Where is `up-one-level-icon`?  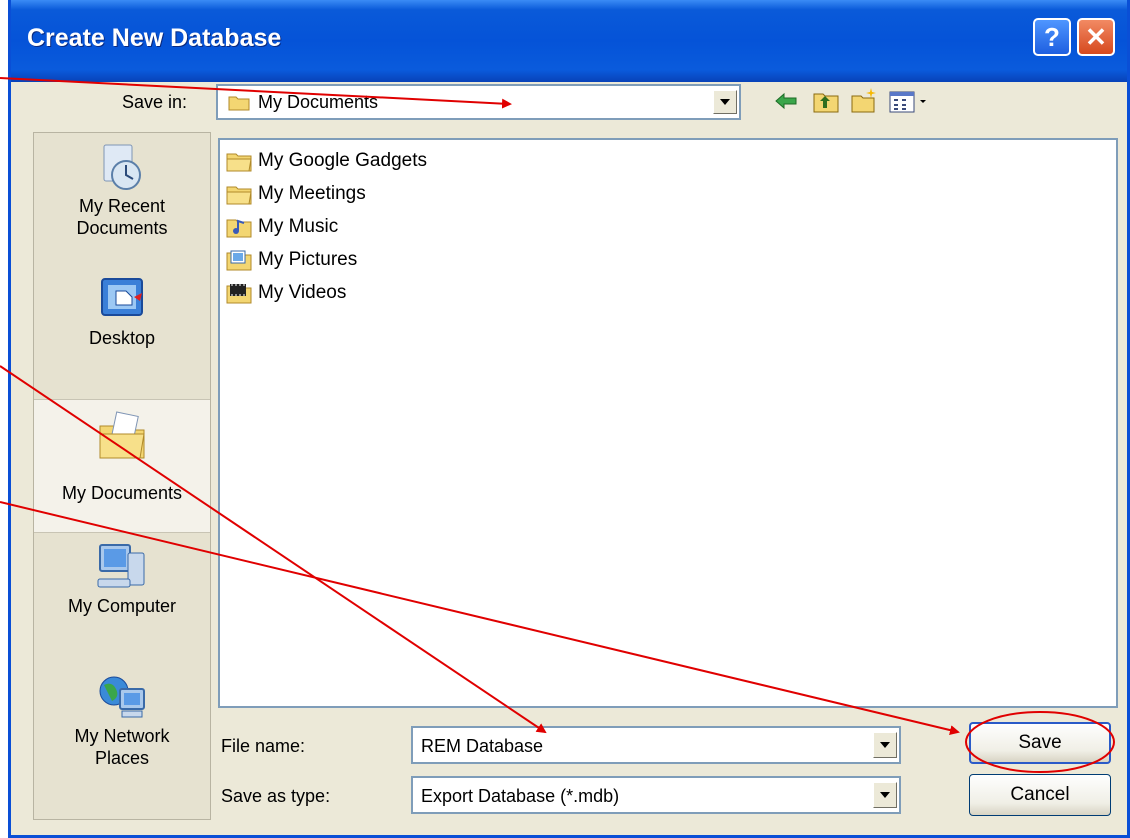
up-one-level-icon is located at coordinates (826, 101).